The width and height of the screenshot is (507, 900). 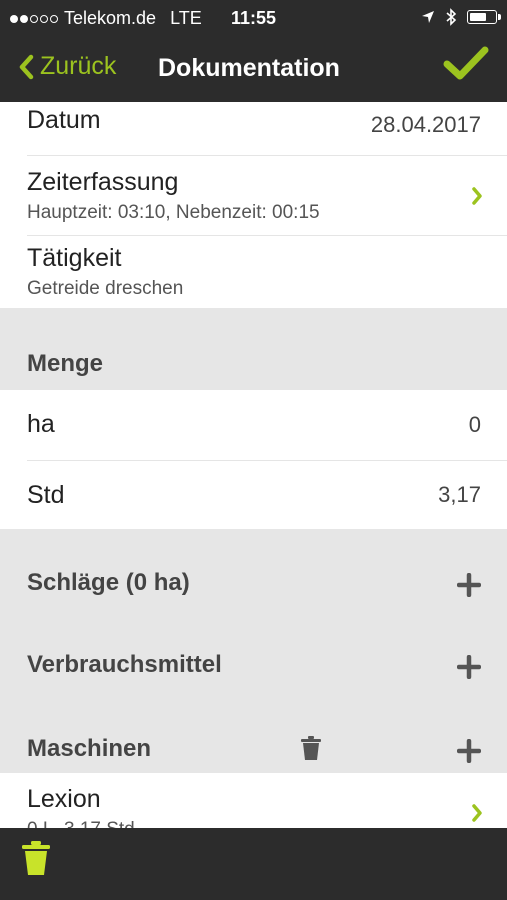 I want to click on activity-label: Tätigkeit, so click(x=74, y=258).